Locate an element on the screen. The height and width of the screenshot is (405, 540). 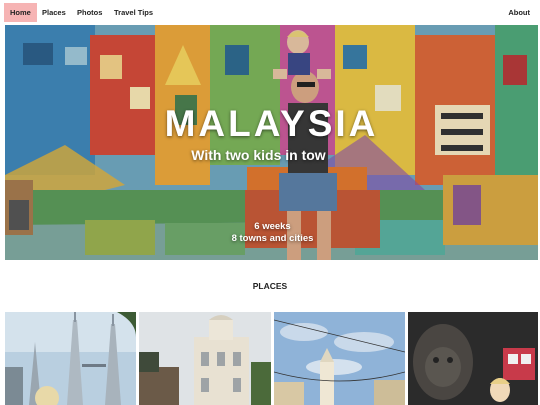
nav-home-link: Home is located at coordinates (20, 12).